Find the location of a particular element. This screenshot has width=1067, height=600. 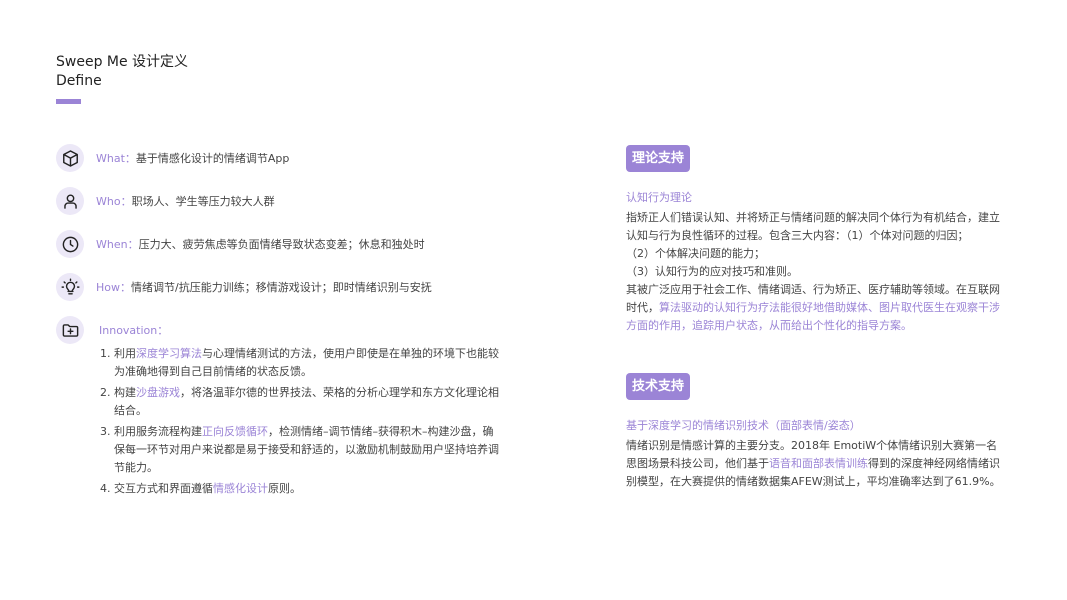

when-text: 压力大、疲劳焦虑等负面情绪导致状态变差；休息和独处时 is located at coordinates (281, 244).